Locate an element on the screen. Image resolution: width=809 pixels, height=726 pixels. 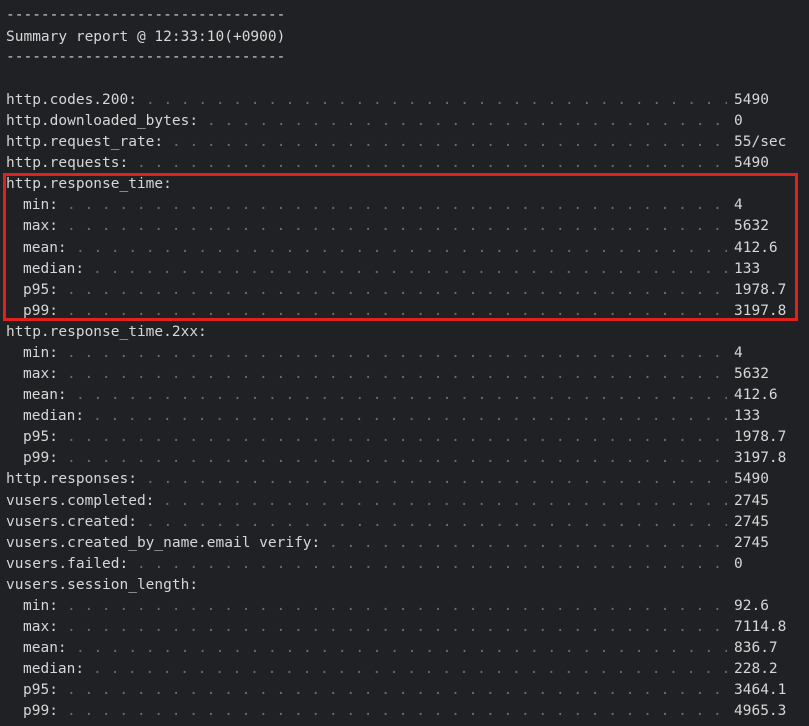
metric-value: 55/sec is located at coordinates (760, 142).